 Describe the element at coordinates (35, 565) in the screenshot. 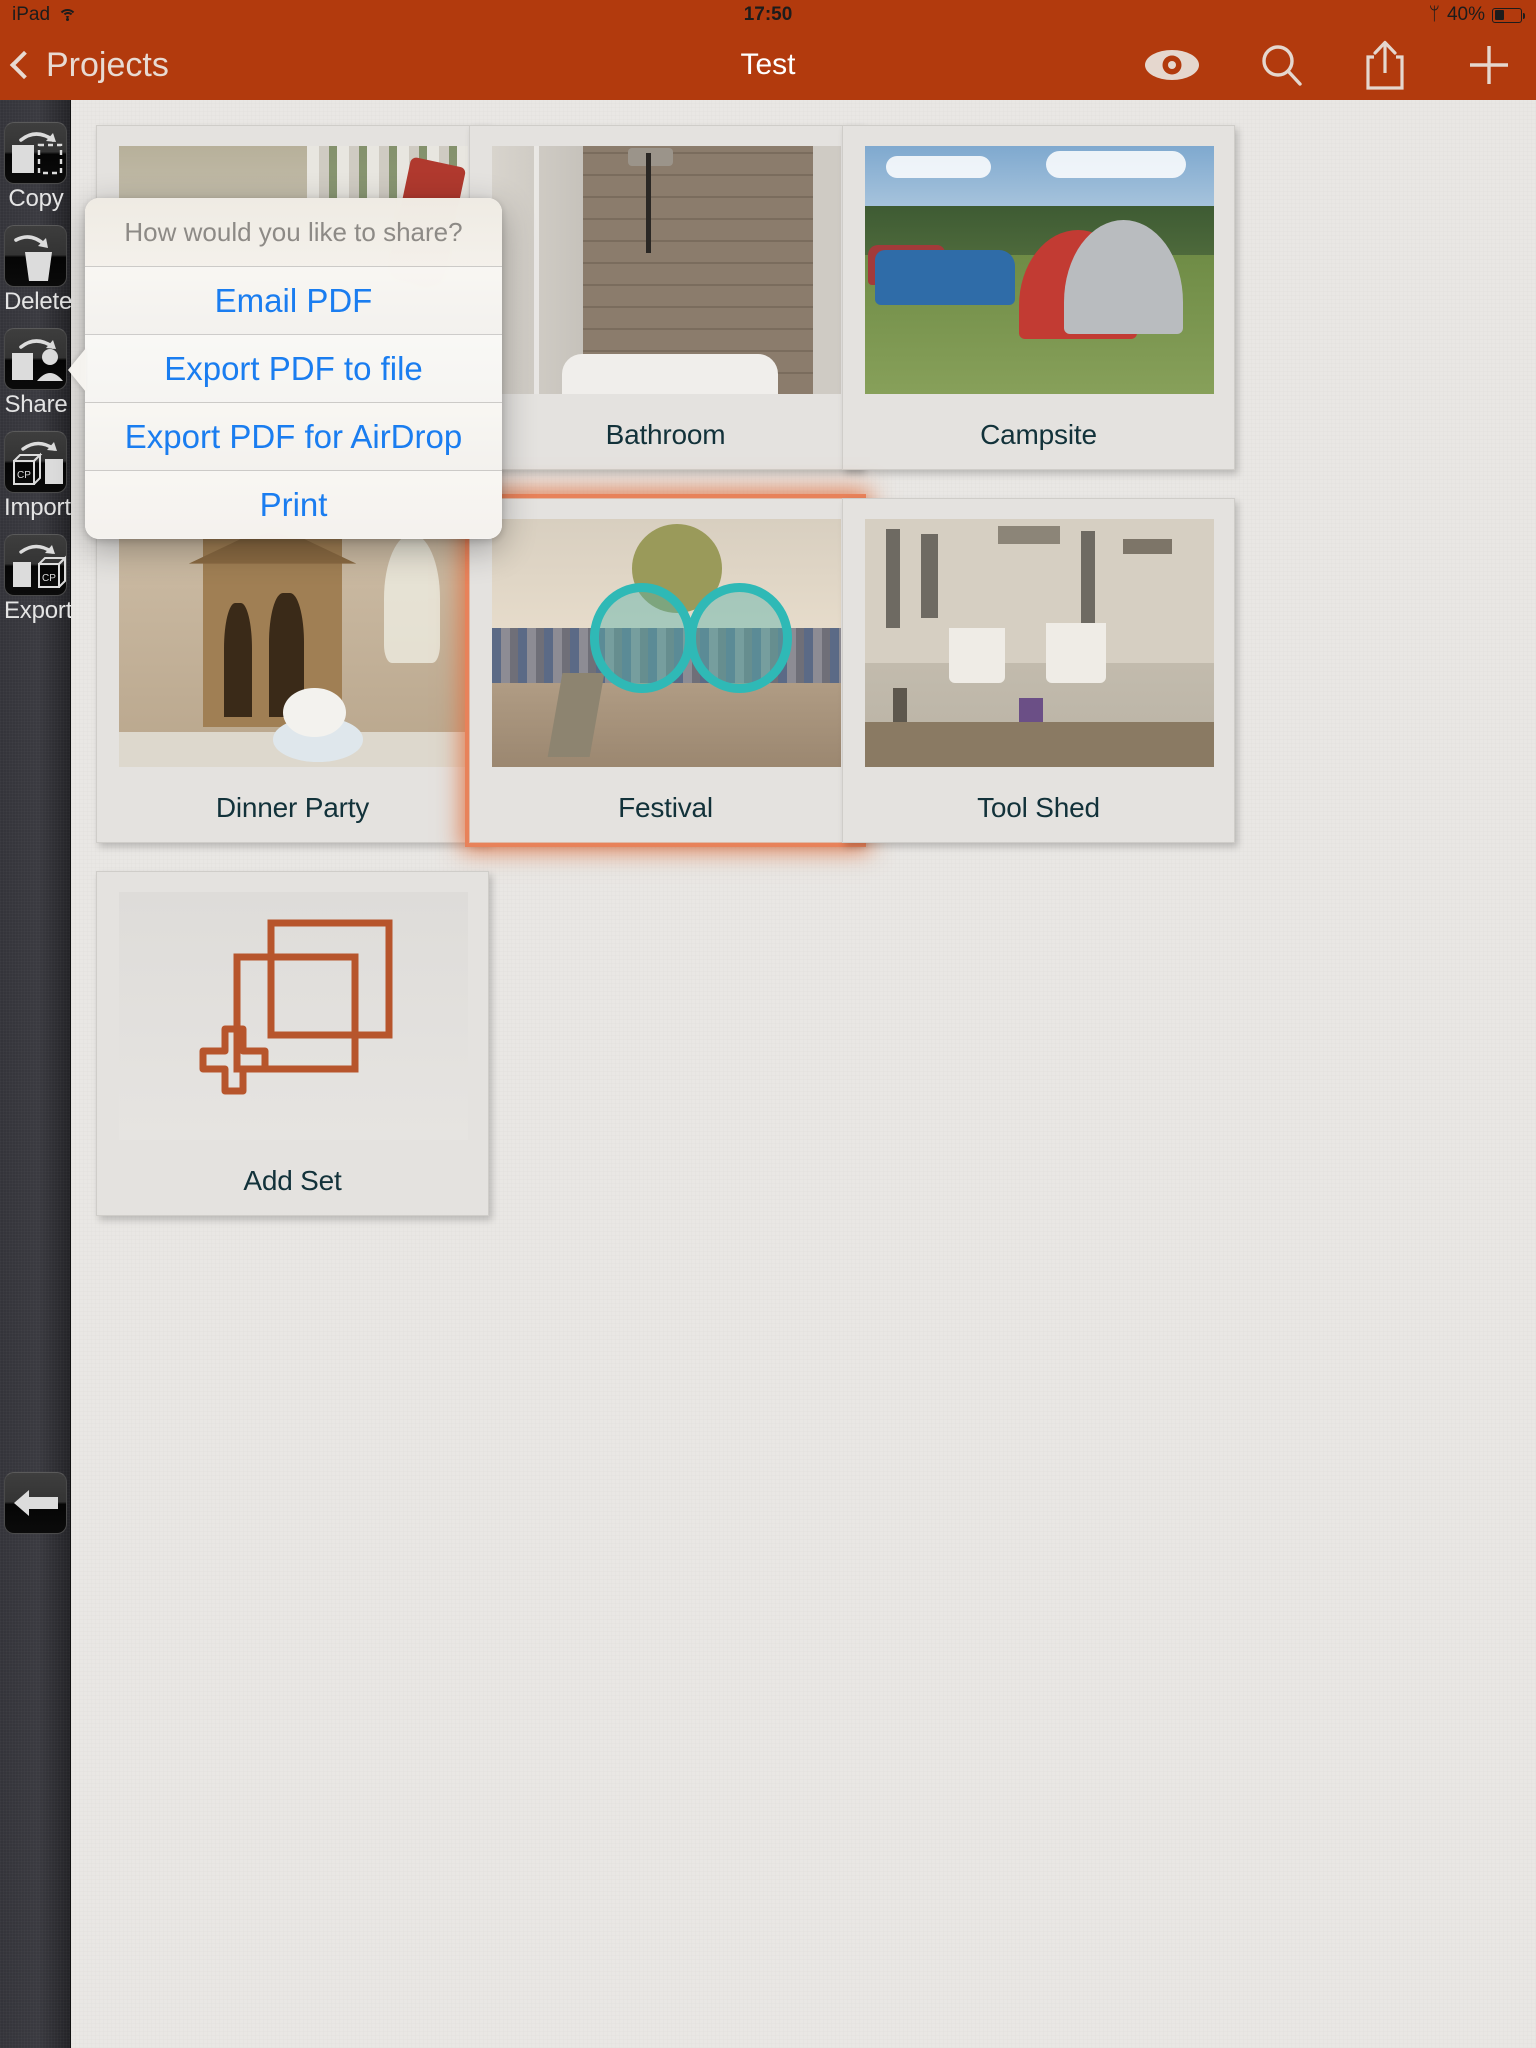

I see `export-box-icon: CP` at that location.